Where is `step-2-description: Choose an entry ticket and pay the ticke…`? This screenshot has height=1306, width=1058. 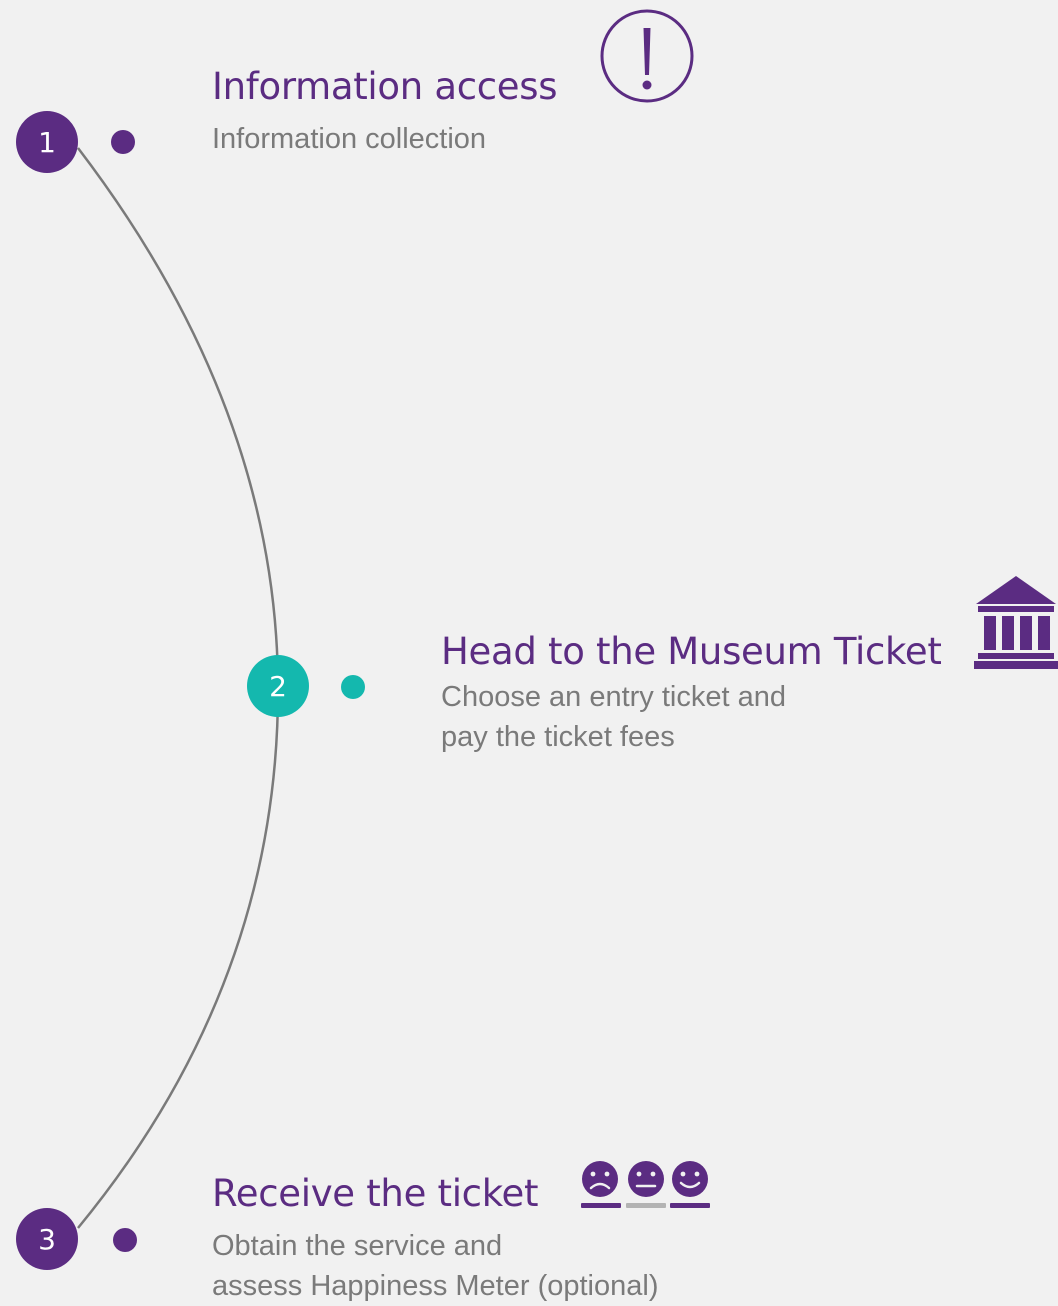
step-2-description: Choose an entry ticket and pay the ticke… is located at coordinates (613, 717).